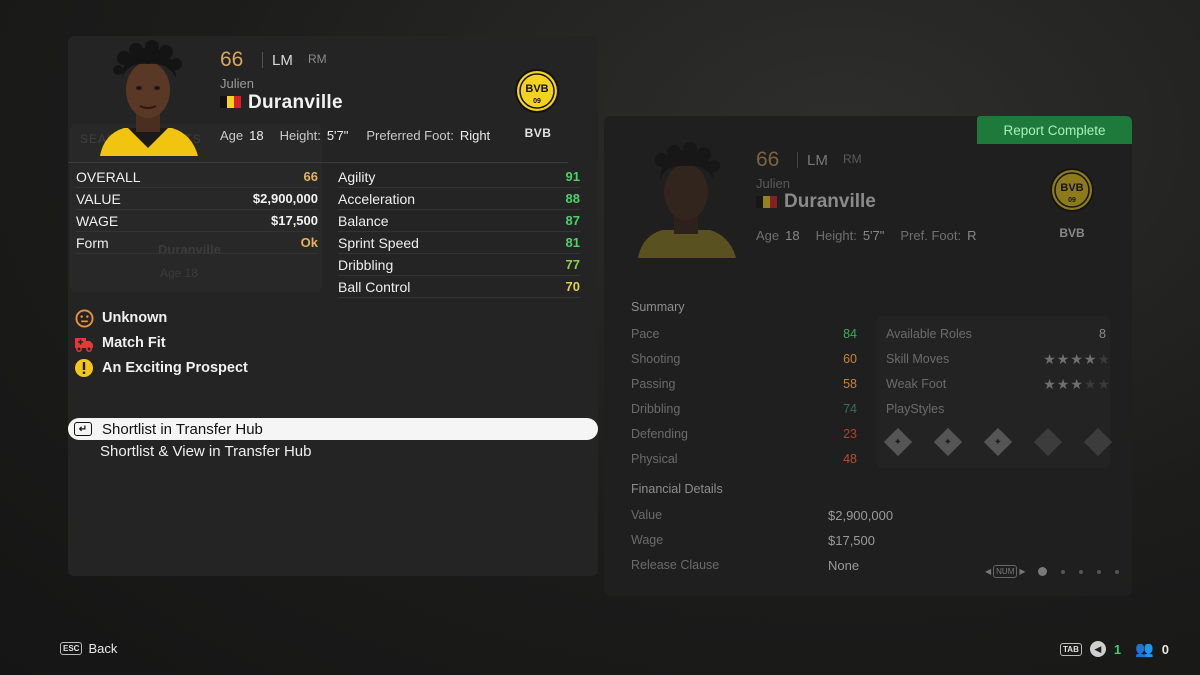 This screenshot has height=675, width=1200. I want to click on report-foot-label: Pref. Foot:, so click(931, 235).